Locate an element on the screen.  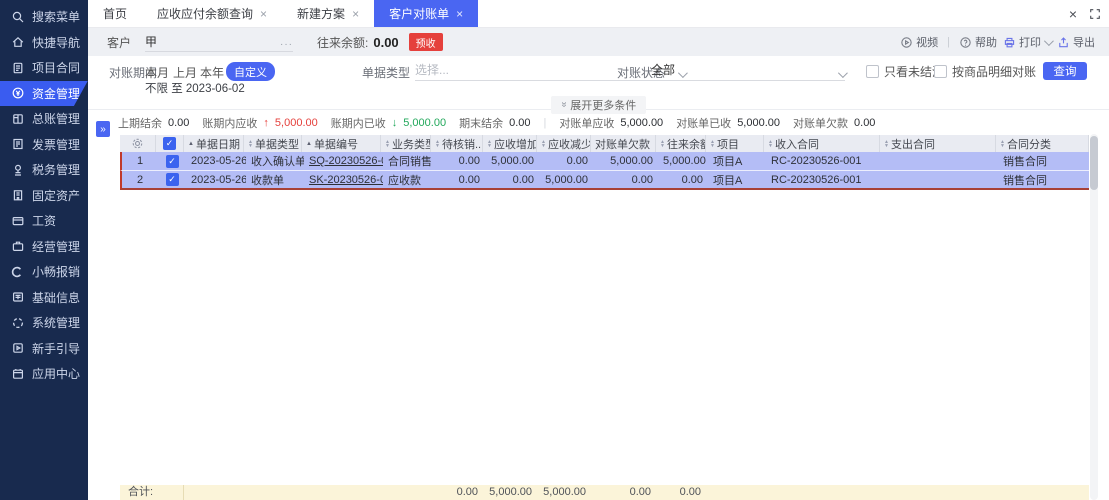
sidebar-item-tax-management: 税务管理 is located at coordinates (44, 170).